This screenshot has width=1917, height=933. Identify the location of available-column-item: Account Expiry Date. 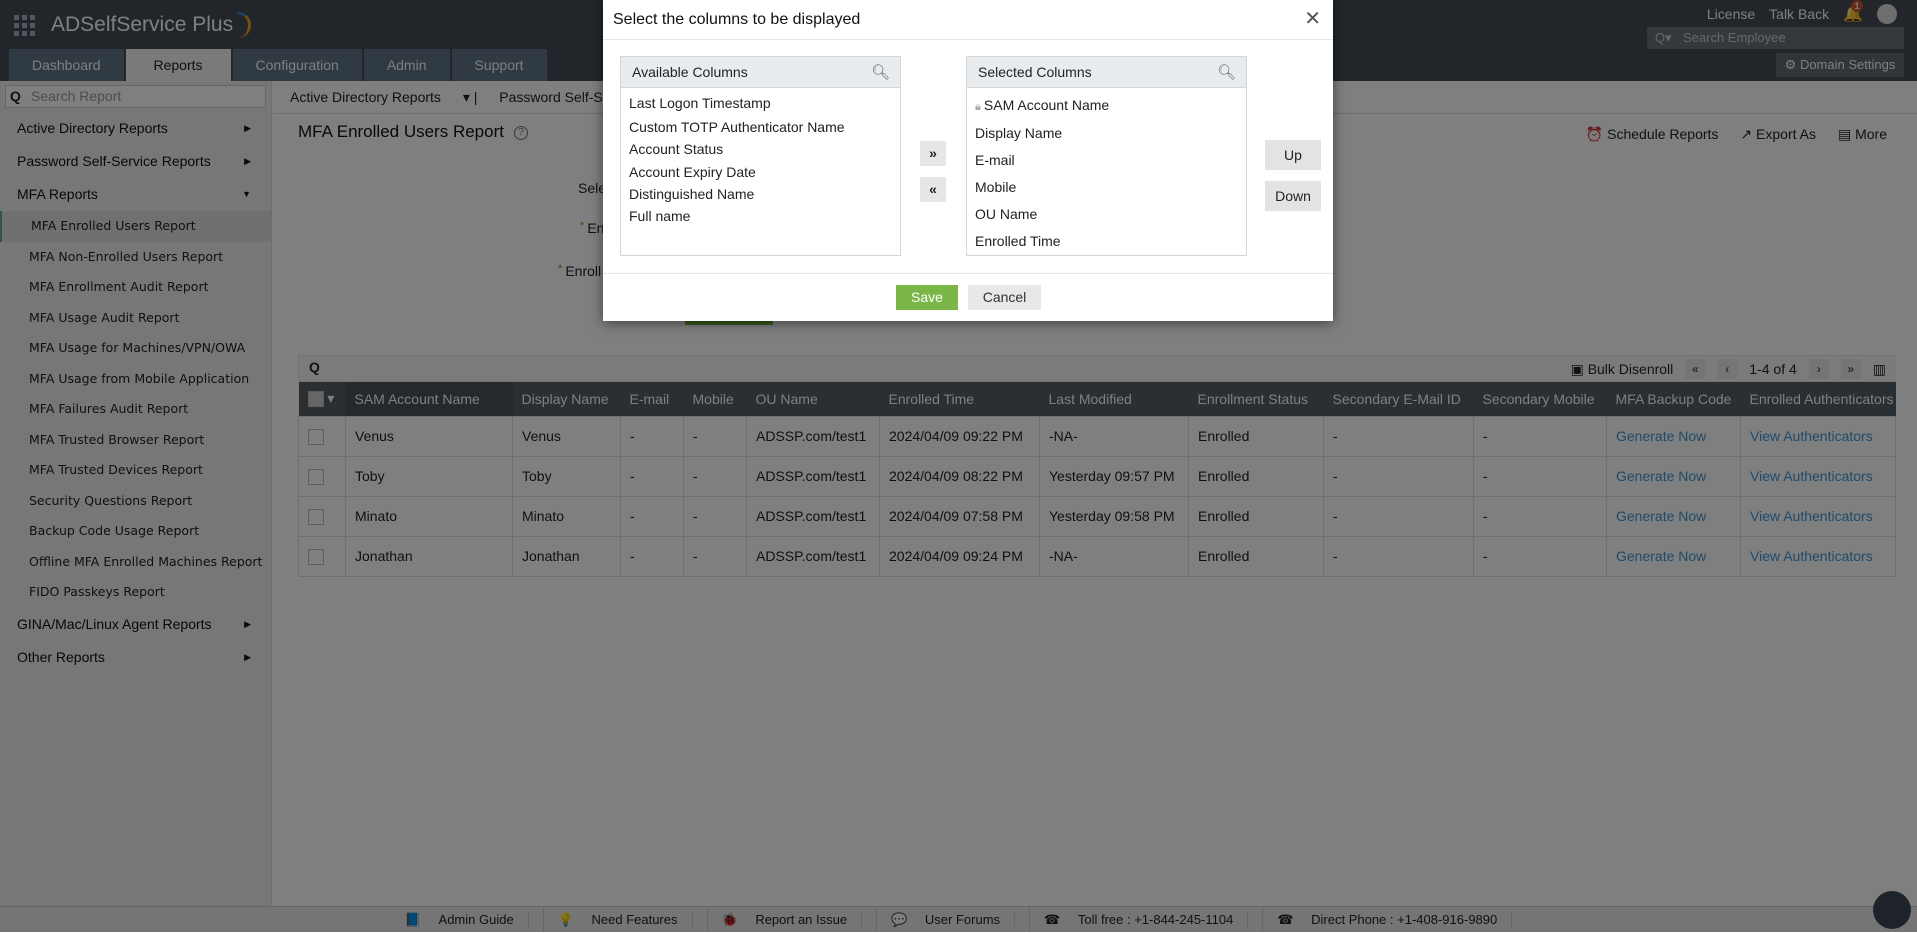
(760, 172).